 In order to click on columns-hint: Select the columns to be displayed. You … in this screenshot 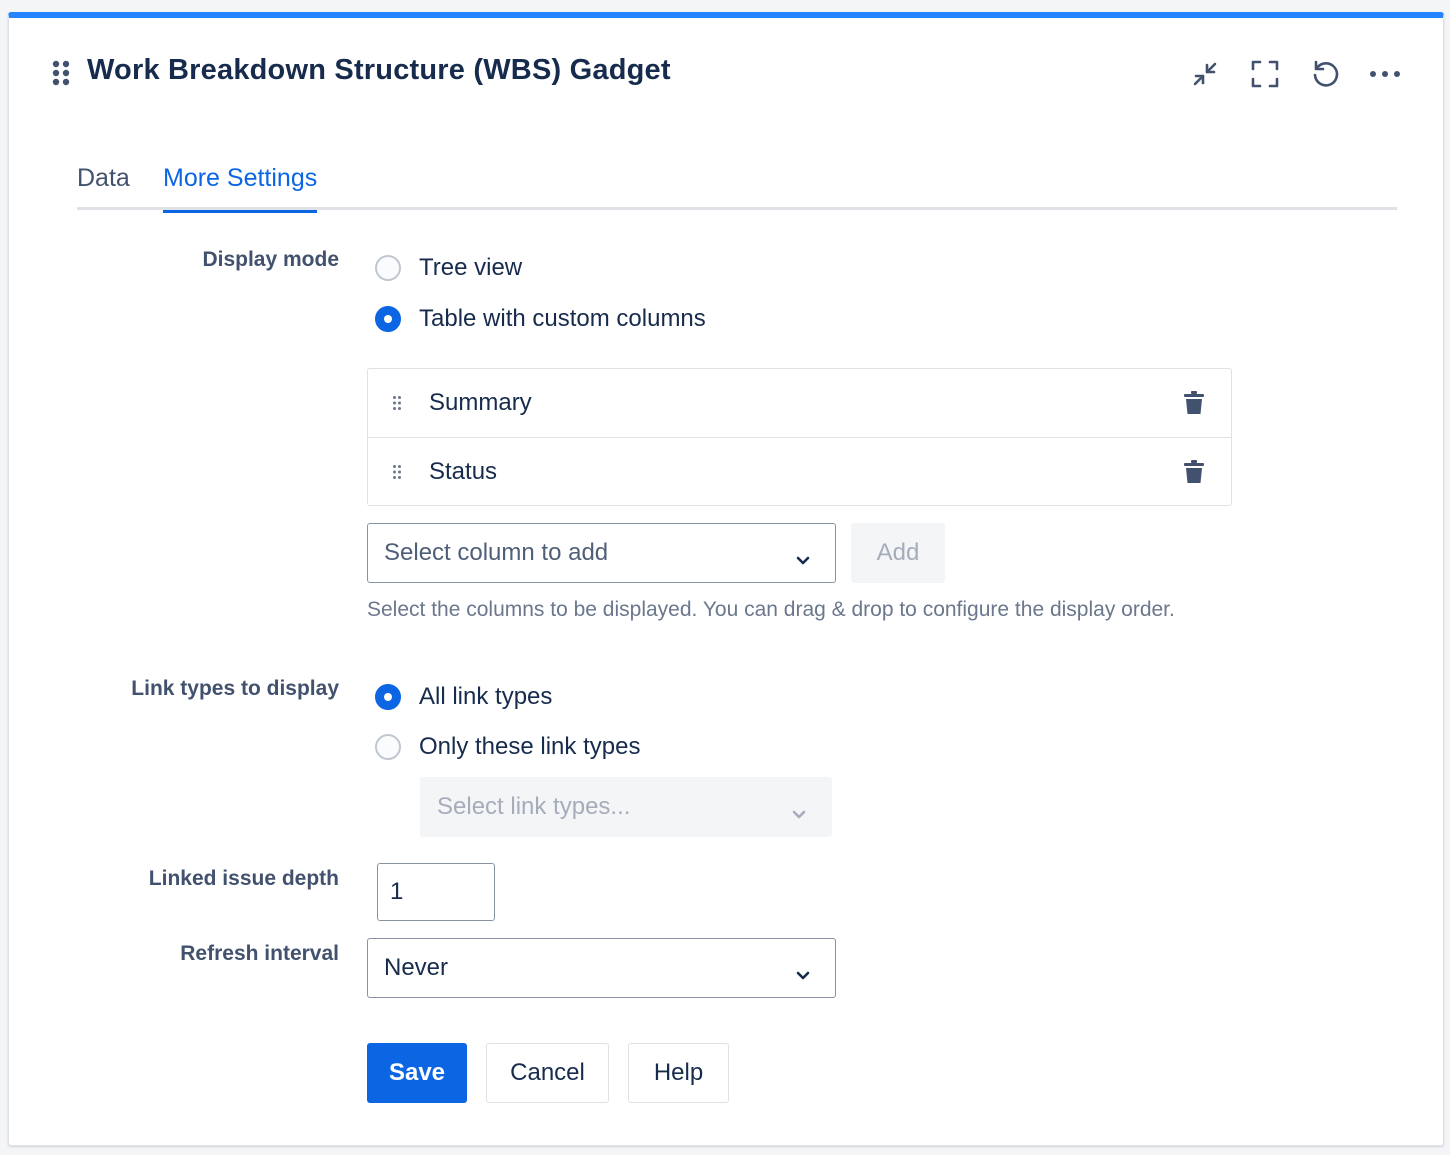, I will do `click(771, 609)`.